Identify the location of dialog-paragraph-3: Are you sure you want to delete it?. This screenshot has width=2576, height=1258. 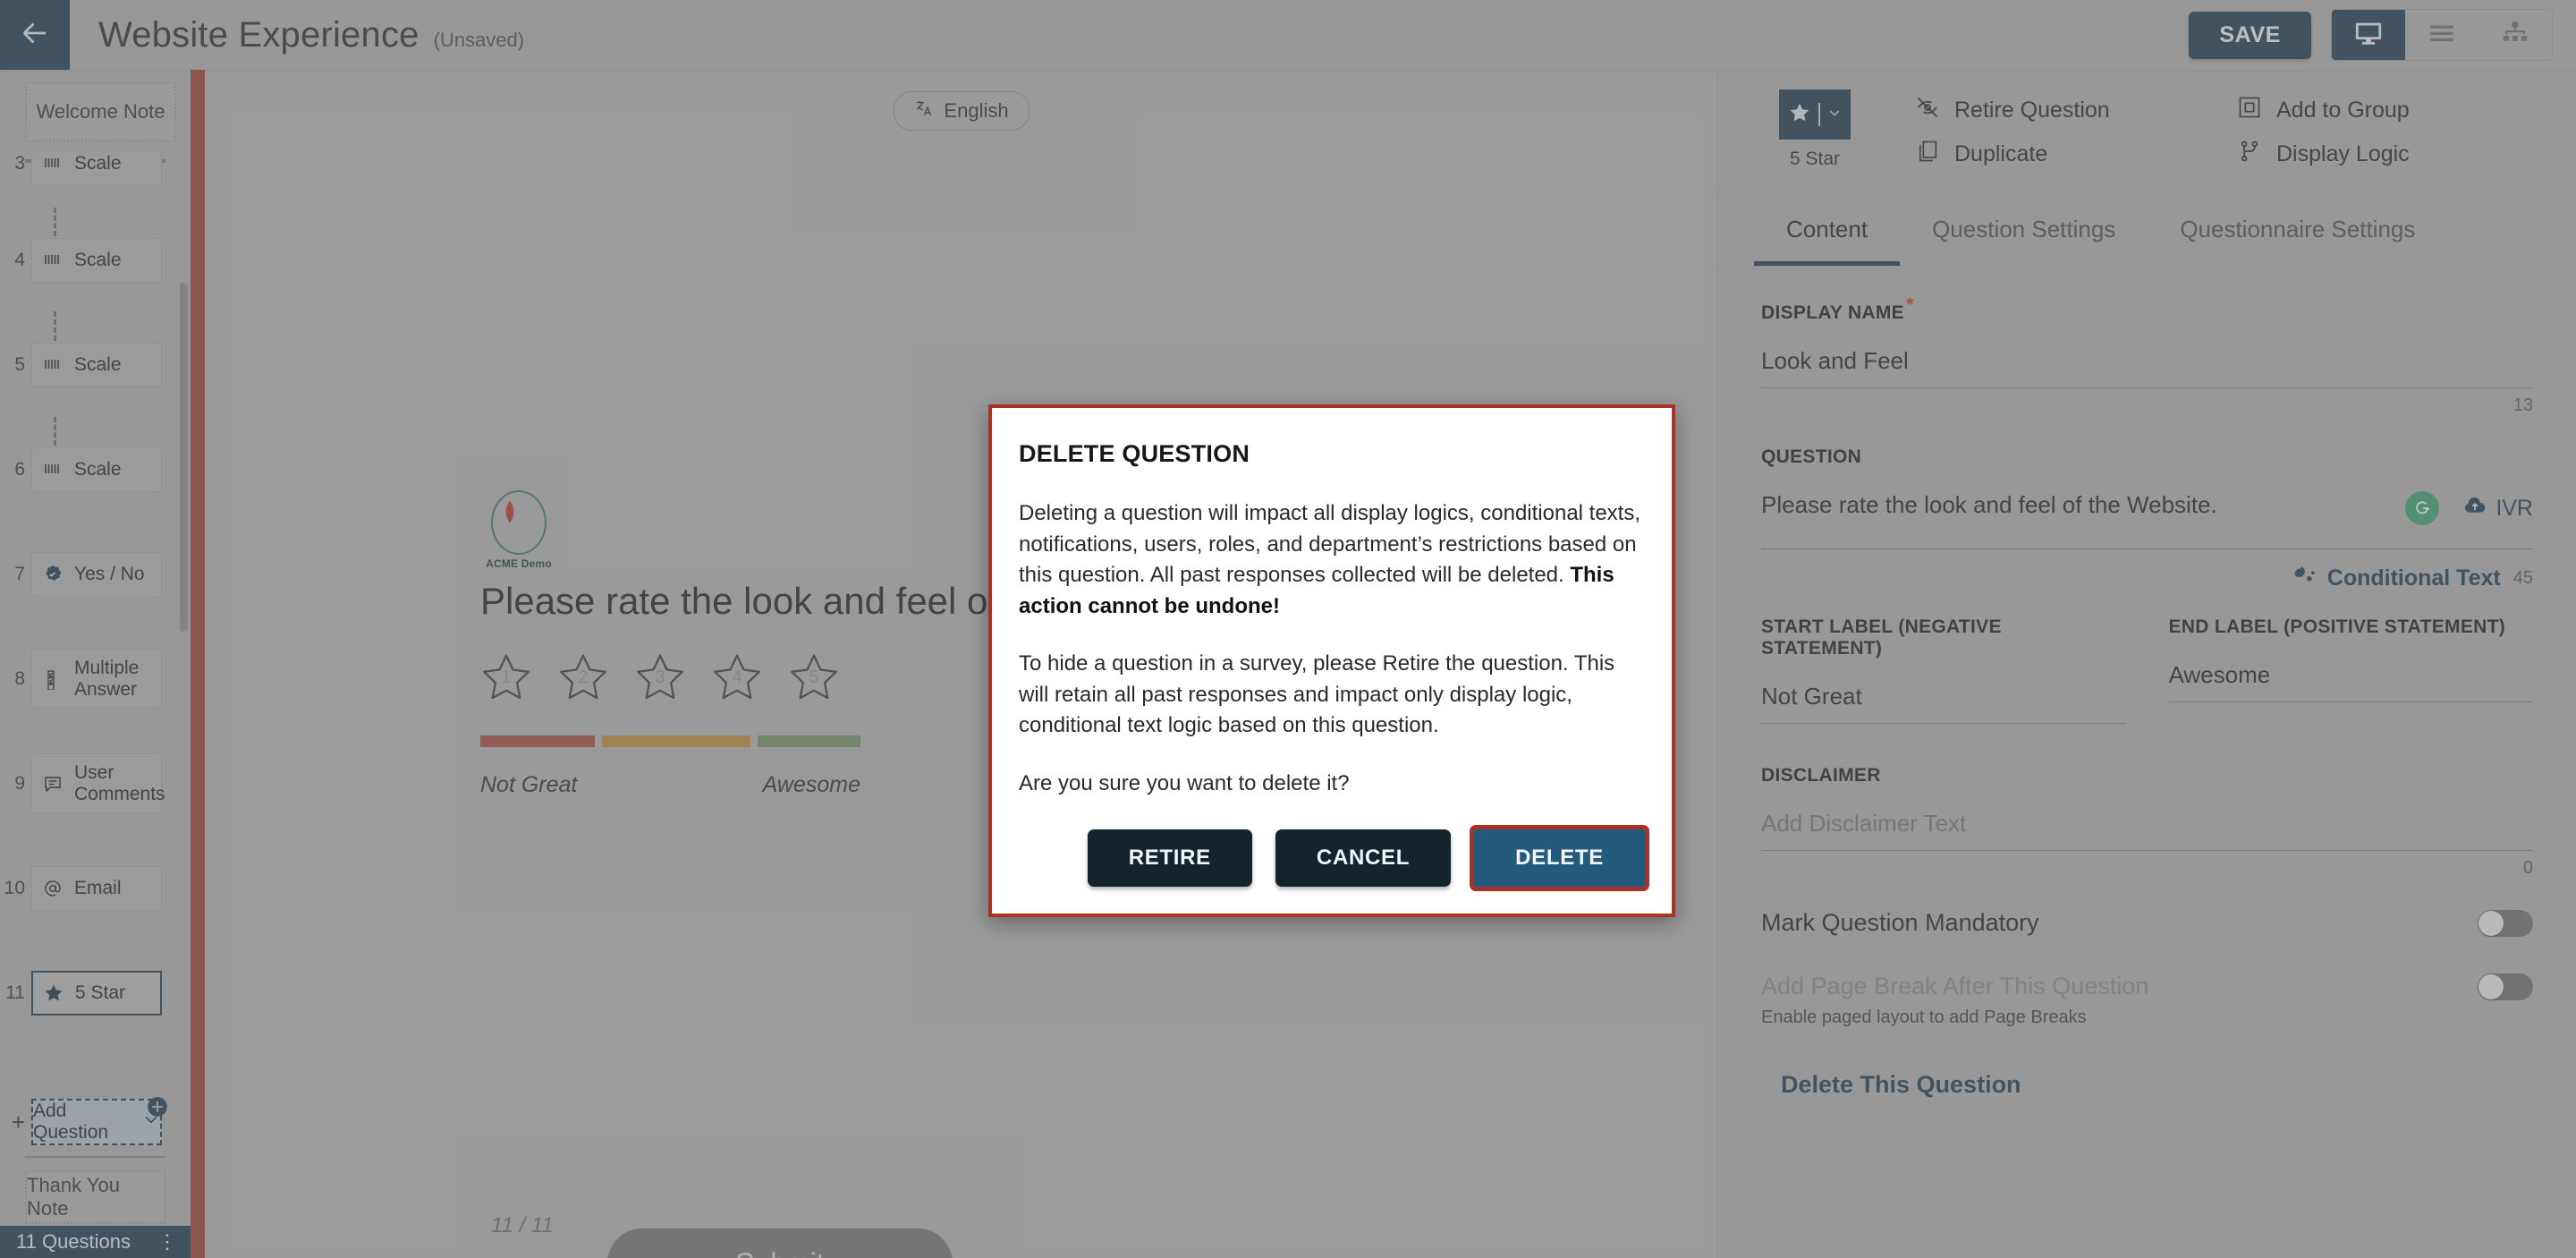
(1184, 783).